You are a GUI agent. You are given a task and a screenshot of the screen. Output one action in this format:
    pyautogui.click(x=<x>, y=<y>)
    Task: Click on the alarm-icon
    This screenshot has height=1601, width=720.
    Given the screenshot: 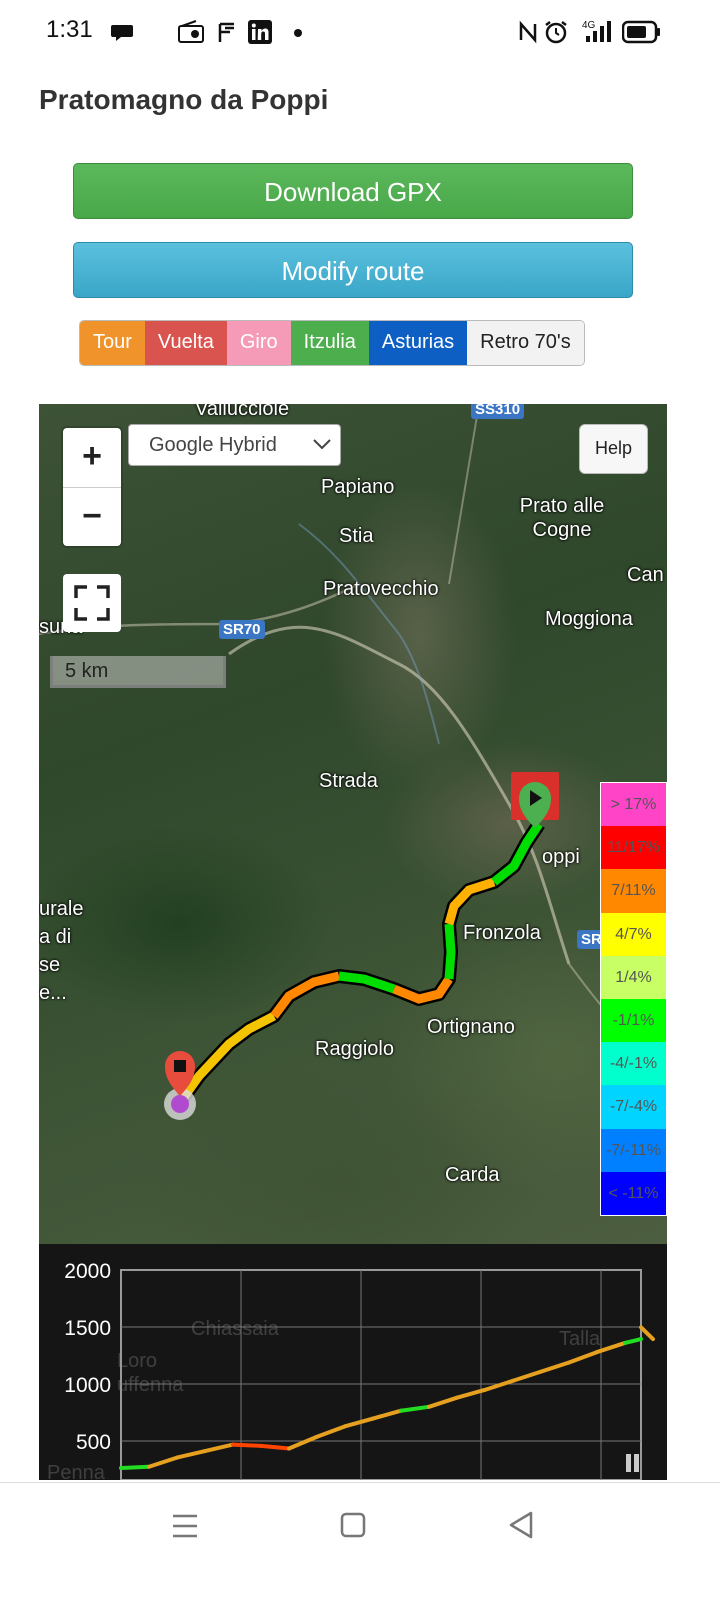 What is the action you would take?
    pyautogui.click(x=556, y=32)
    